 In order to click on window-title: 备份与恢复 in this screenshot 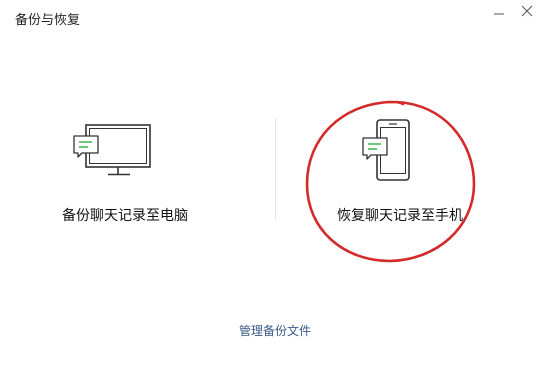, I will do `click(48, 20)`.